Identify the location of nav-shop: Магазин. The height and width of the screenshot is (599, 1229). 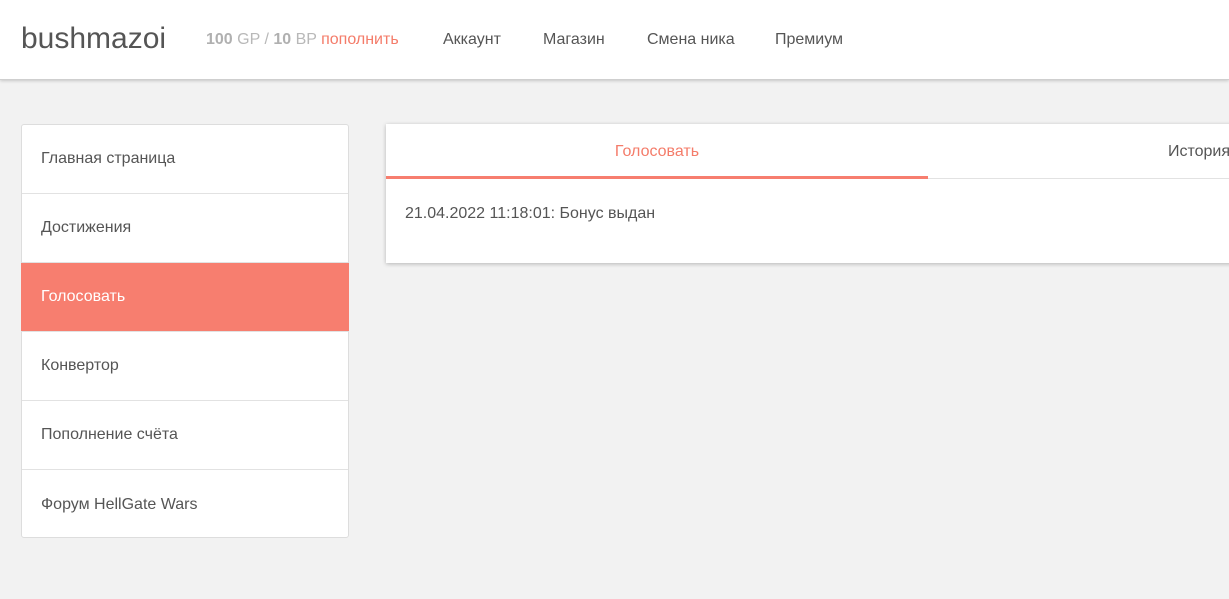
(574, 40).